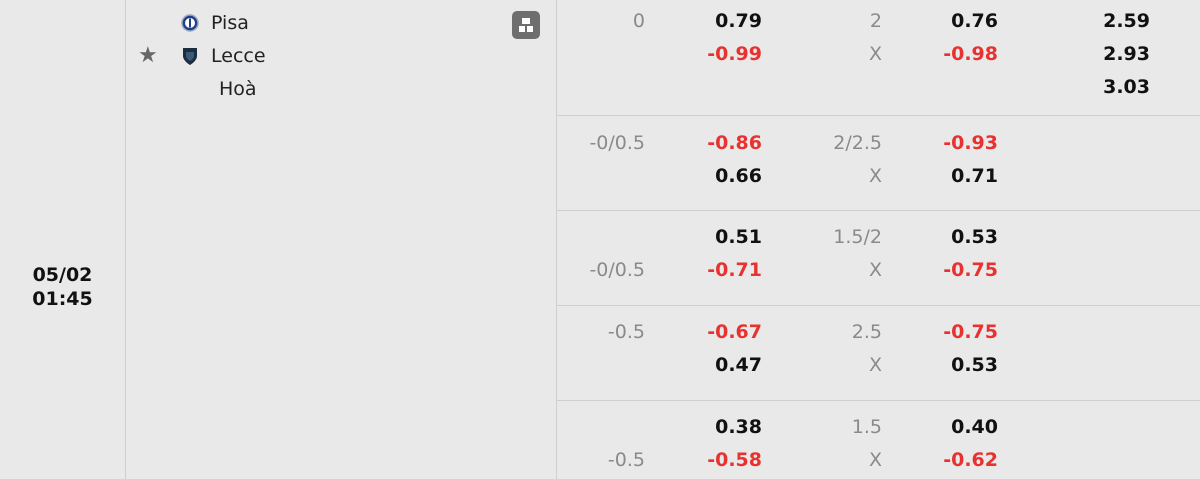 The image size is (1200, 479). Describe the element at coordinates (1110, 54) in the screenshot. I see `odds-1x2-away: 2.93` at that location.